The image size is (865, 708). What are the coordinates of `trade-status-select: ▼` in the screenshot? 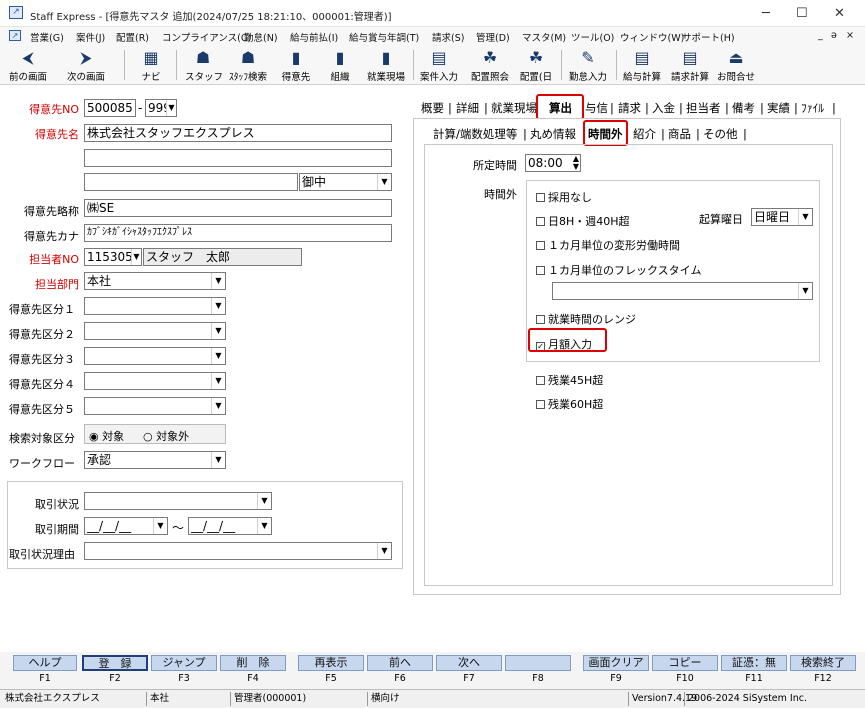 It's located at (178, 501).